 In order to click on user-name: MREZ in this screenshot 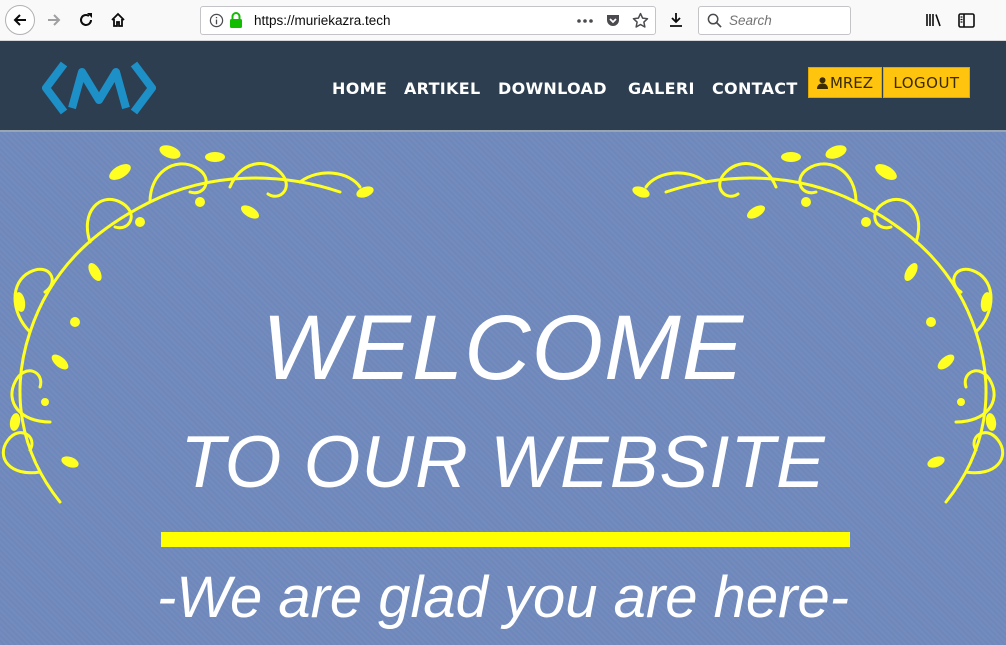, I will do `click(851, 82)`.